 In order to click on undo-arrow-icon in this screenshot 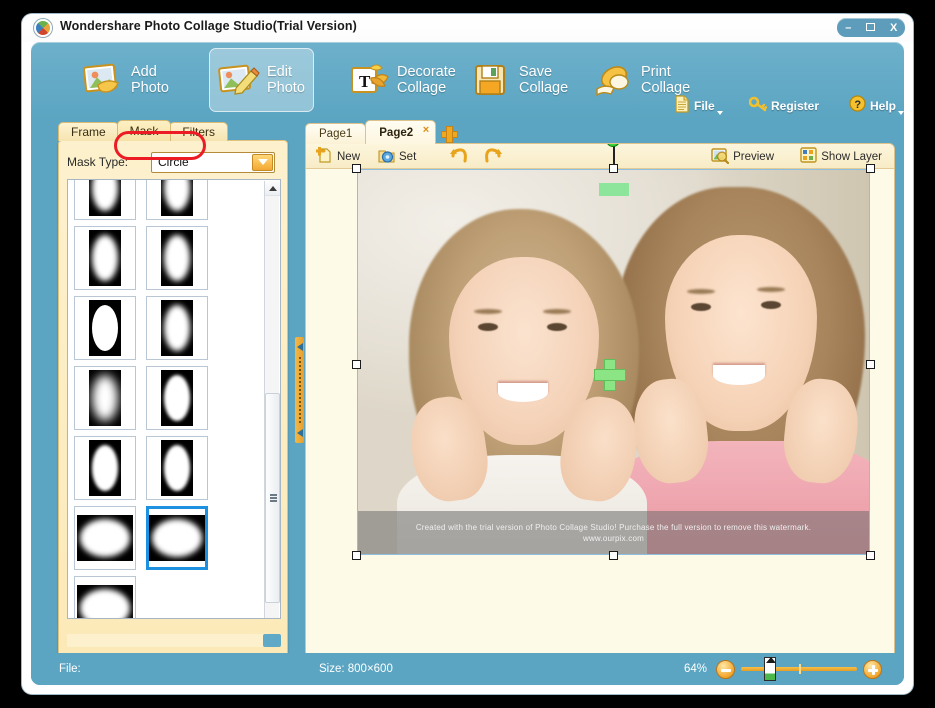, I will do `click(459, 156)`.